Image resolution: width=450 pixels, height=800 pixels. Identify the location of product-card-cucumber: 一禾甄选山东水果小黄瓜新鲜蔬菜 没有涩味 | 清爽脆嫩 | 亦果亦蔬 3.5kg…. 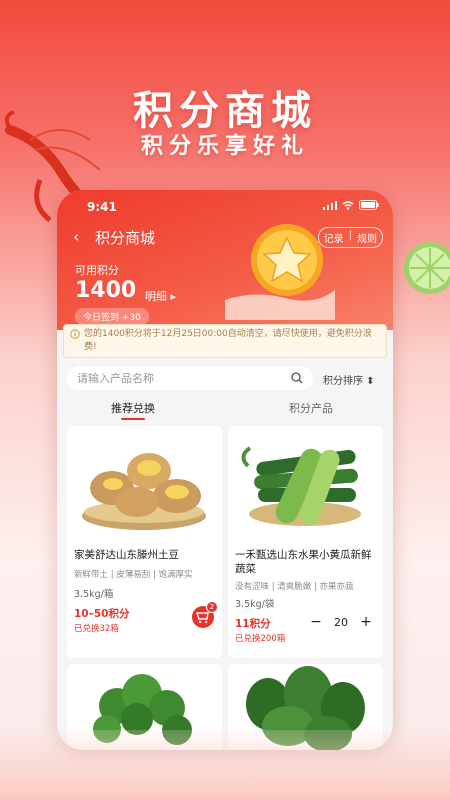
(305, 542).